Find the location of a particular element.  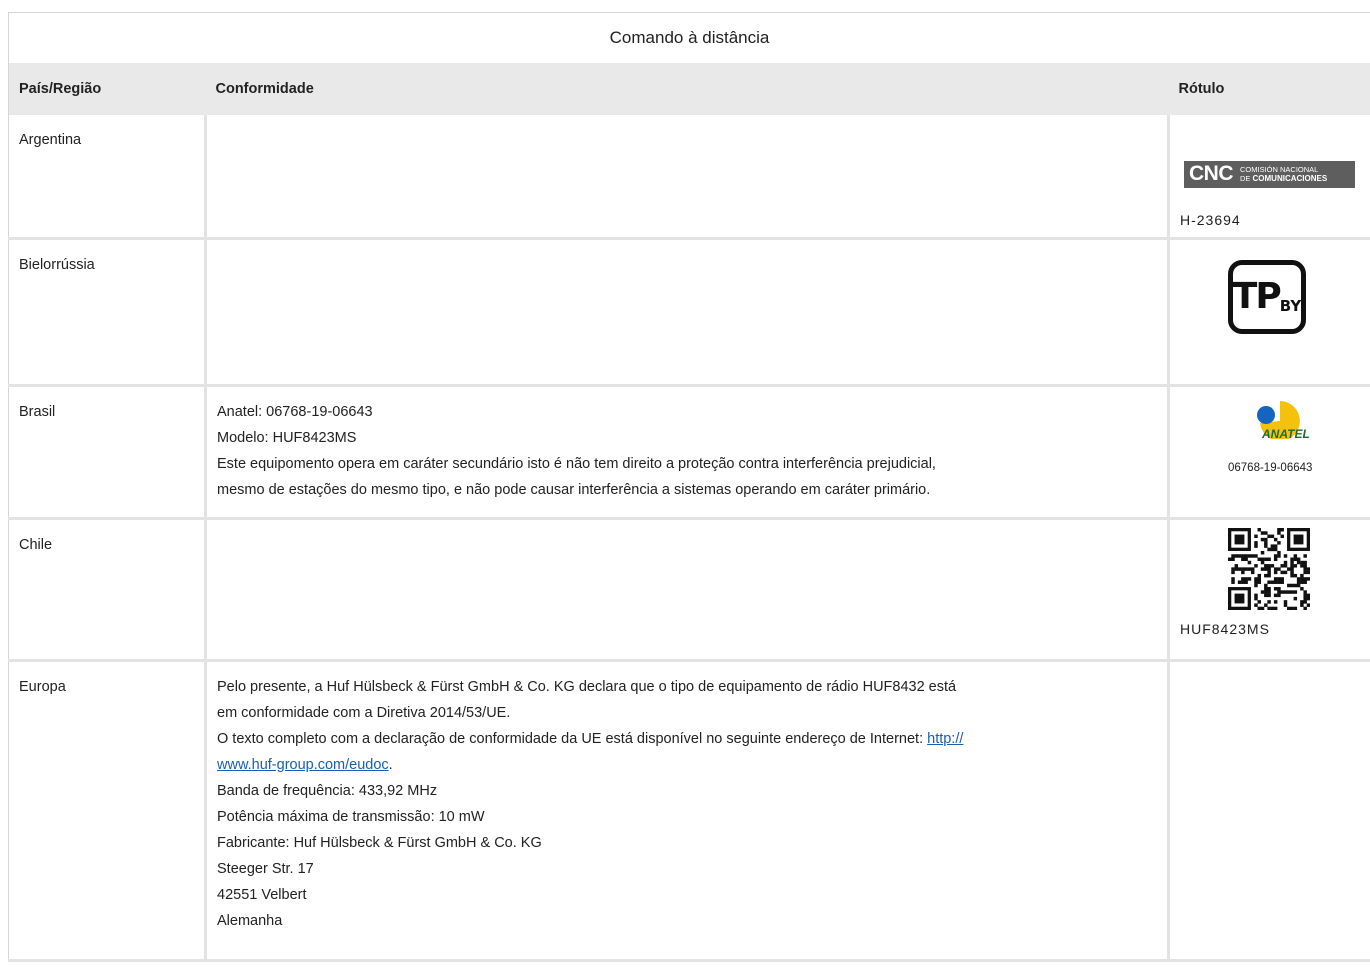

compliance-line: Potência máxima de transmissão: 10 mW is located at coordinates (351, 817).